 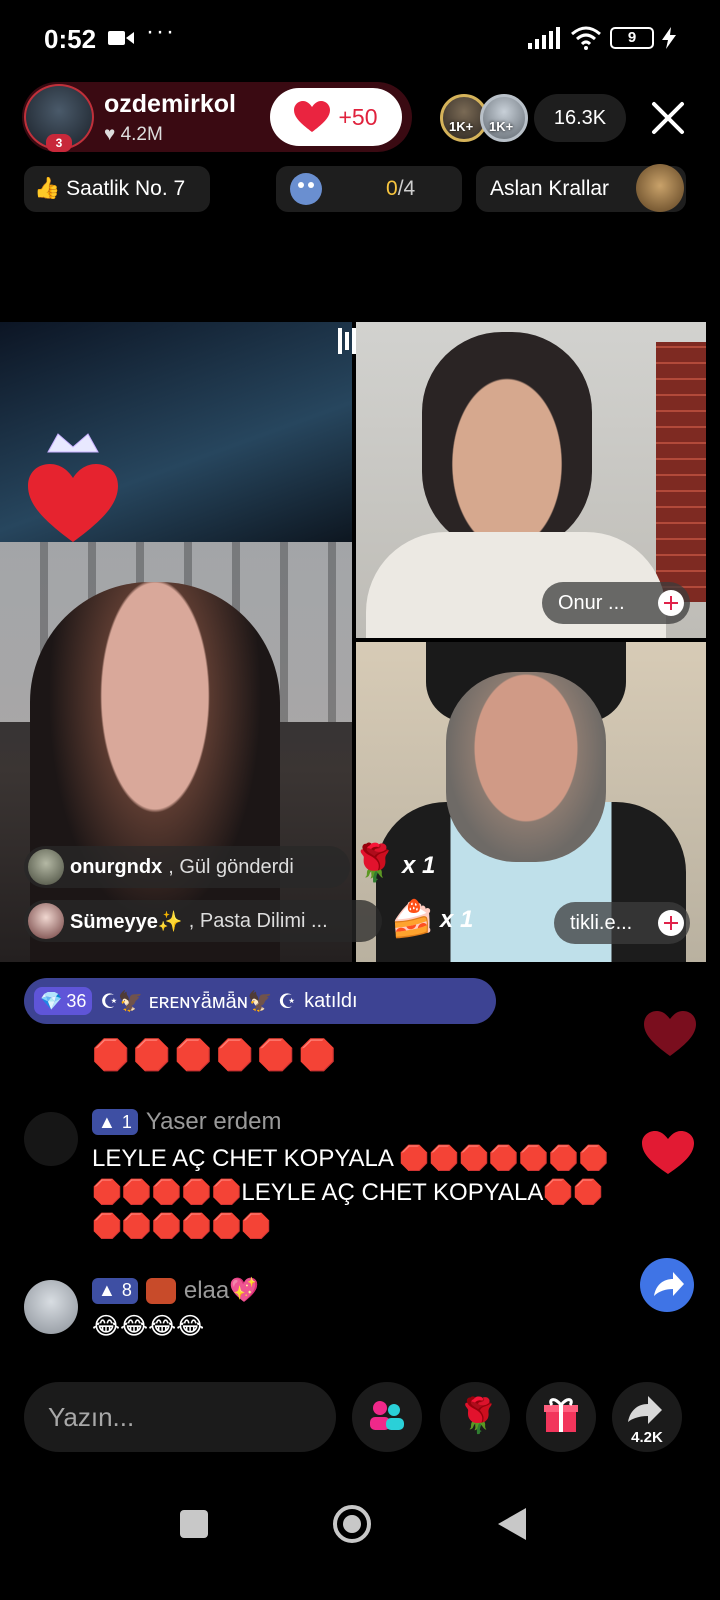 What do you see at coordinates (412, 918) in the screenshot?
I see `cake-icon: 🍰` at bounding box center [412, 918].